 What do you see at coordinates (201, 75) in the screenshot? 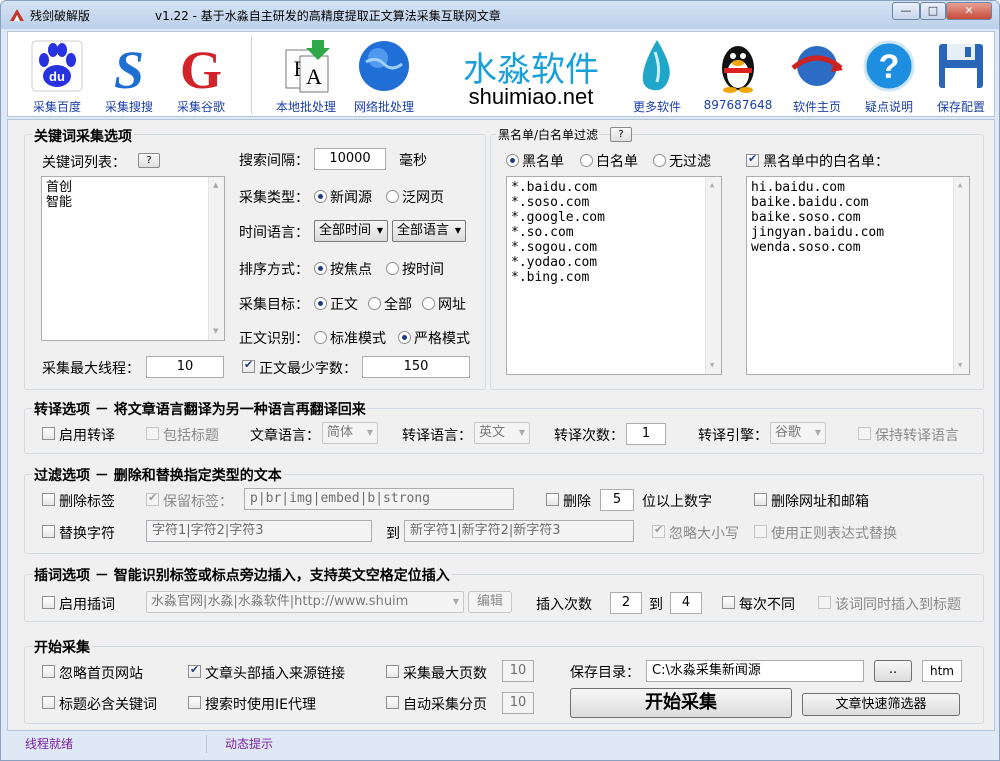
I see `google-button: G 采集谷歌` at bounding box center [201, 75].